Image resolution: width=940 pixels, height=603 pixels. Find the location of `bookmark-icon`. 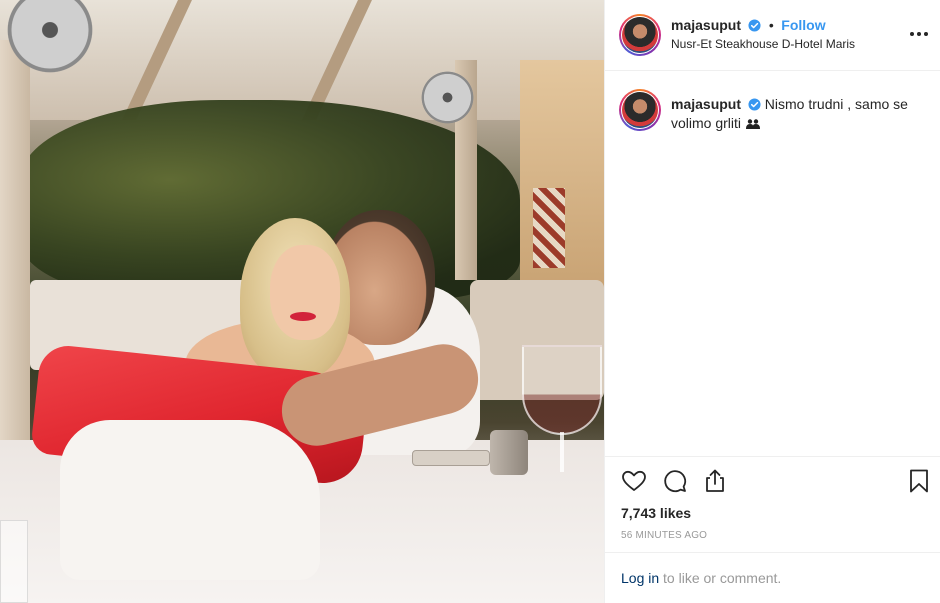

bookmark-icon is located at coordinates (919, 481).